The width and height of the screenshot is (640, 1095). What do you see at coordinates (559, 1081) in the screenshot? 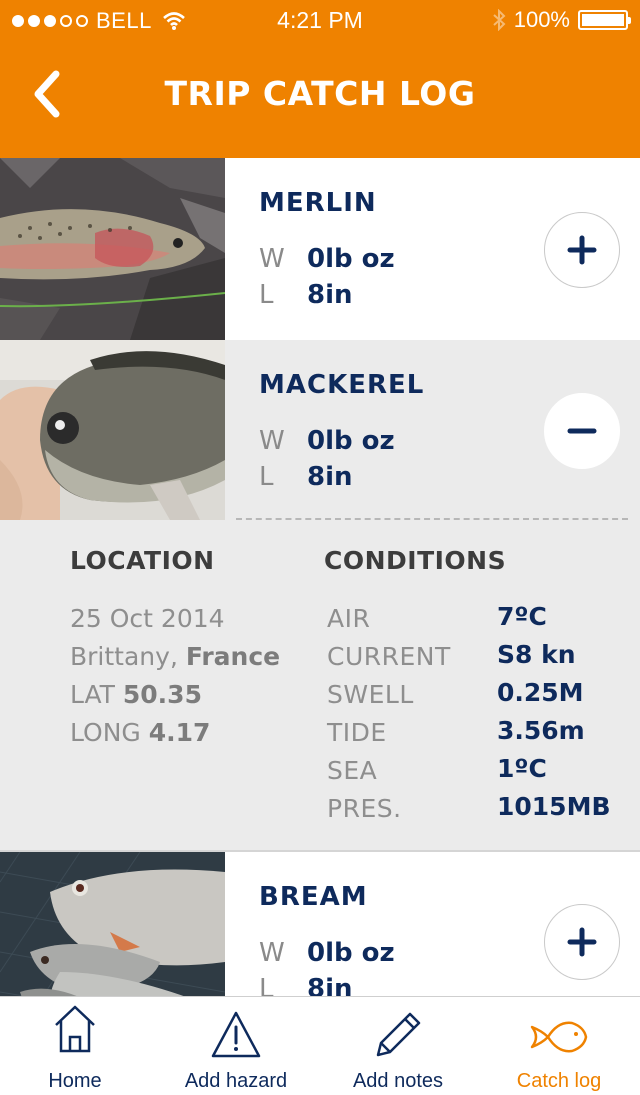
I see `tab-label: Catch log` at bounding box center [559, 1081].